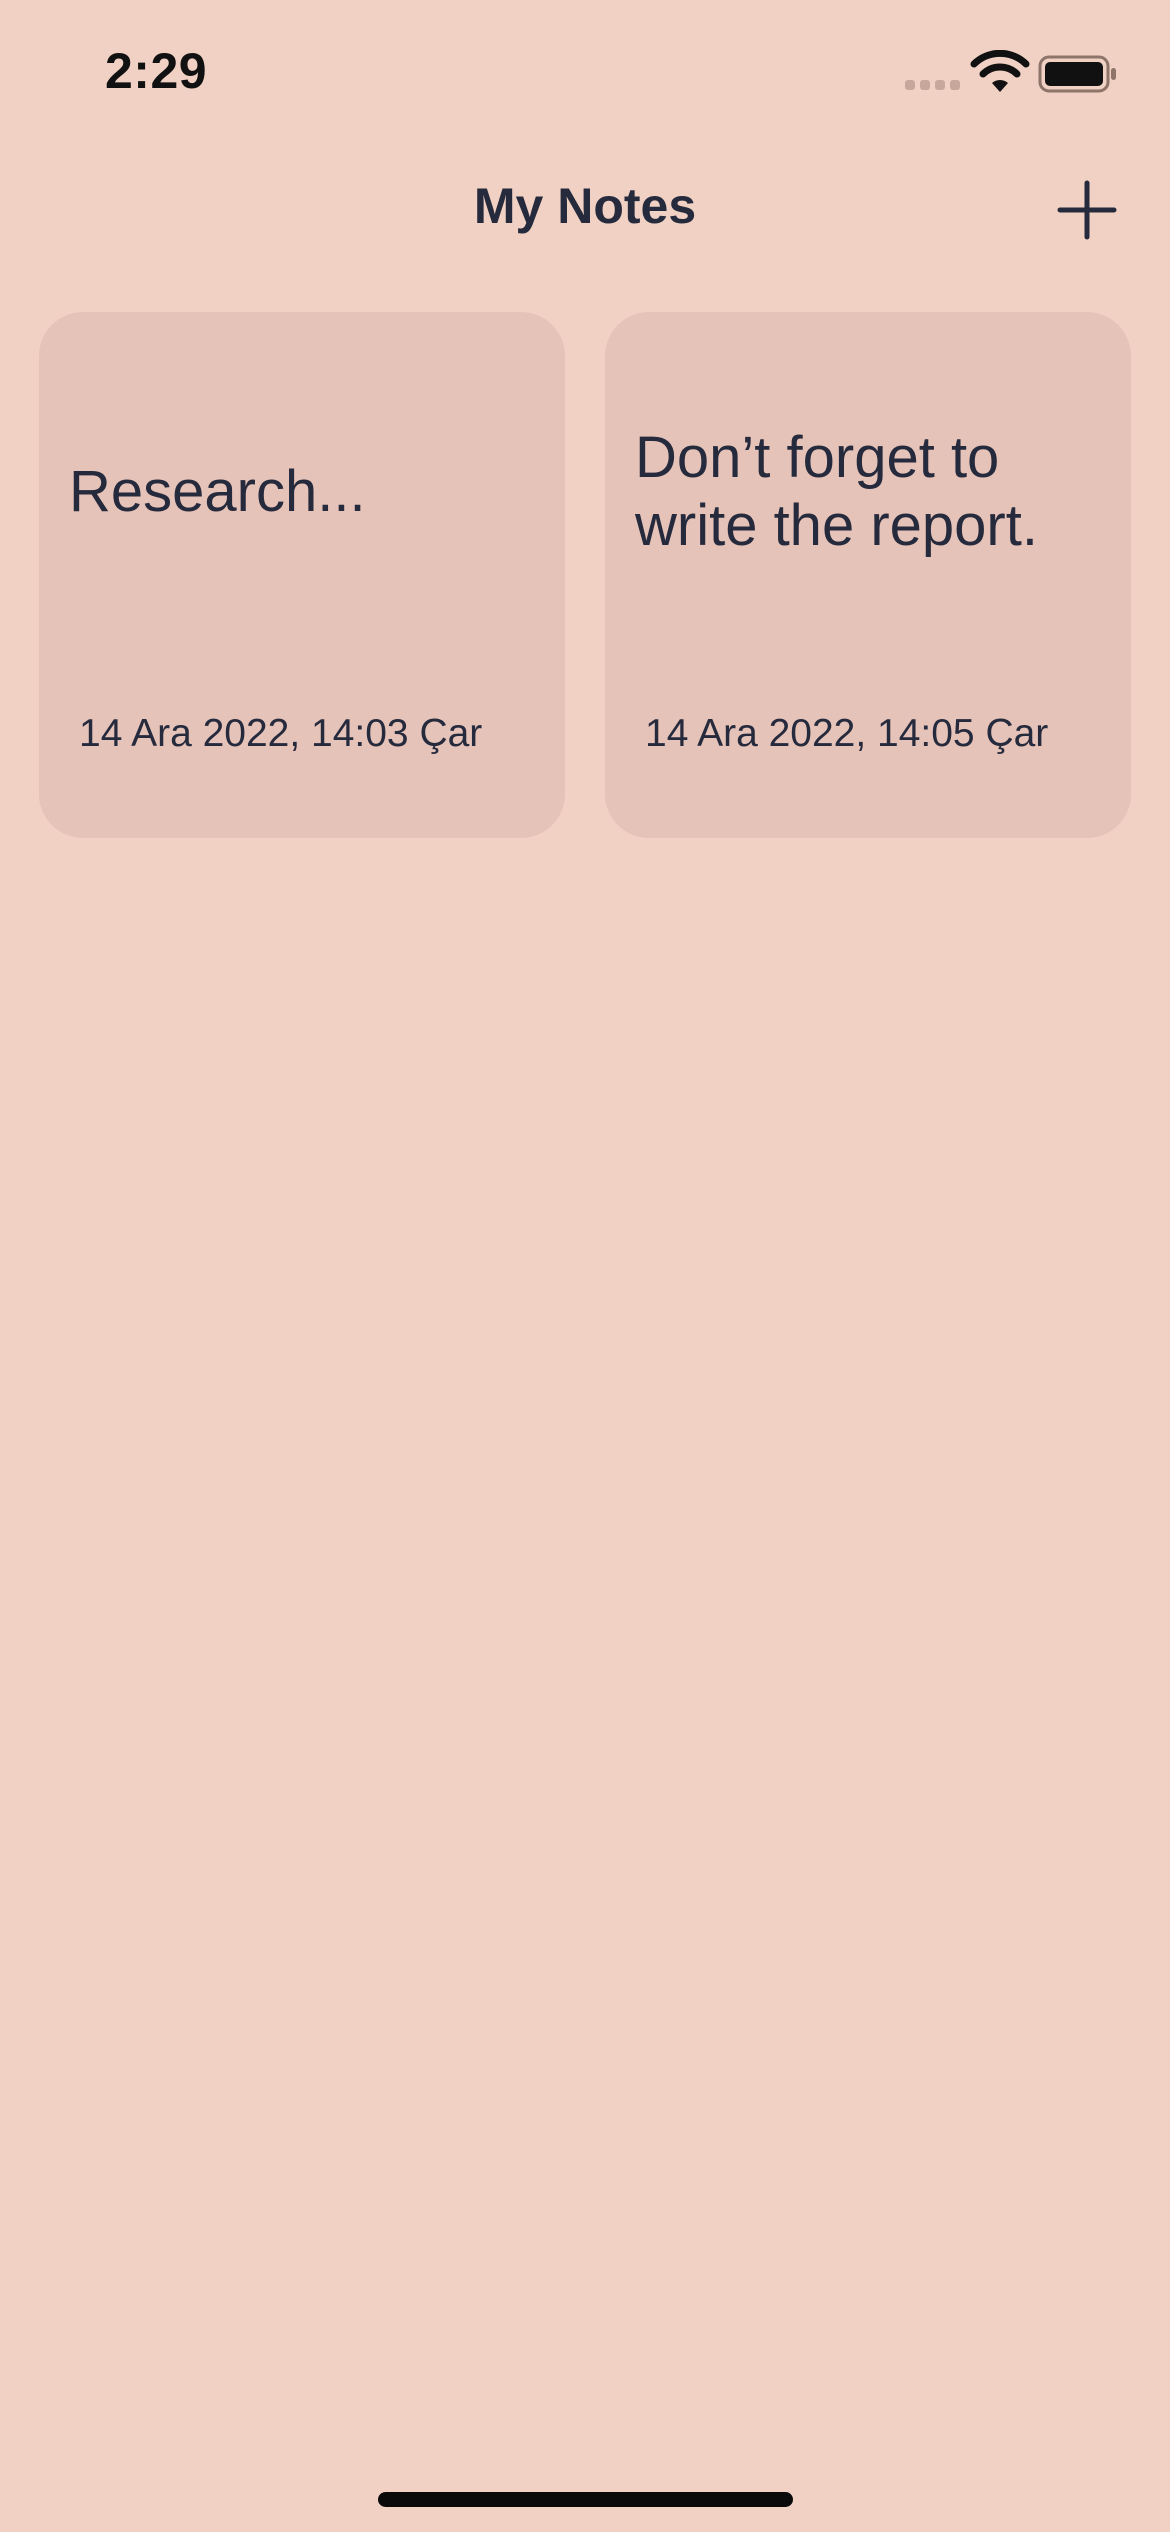 The width and height of the screenshot is (1170, 2532). What do you see at coordinates (932, 85) in the screenshot?
I see `cellular-signal-icon` at bounding box center [932, 85].